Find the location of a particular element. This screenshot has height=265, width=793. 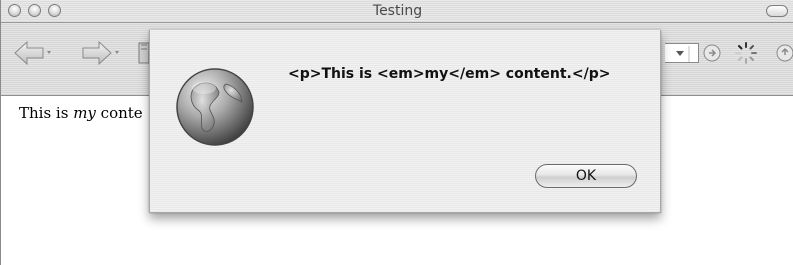

snapback-icon is located at coordinates (783, 53).